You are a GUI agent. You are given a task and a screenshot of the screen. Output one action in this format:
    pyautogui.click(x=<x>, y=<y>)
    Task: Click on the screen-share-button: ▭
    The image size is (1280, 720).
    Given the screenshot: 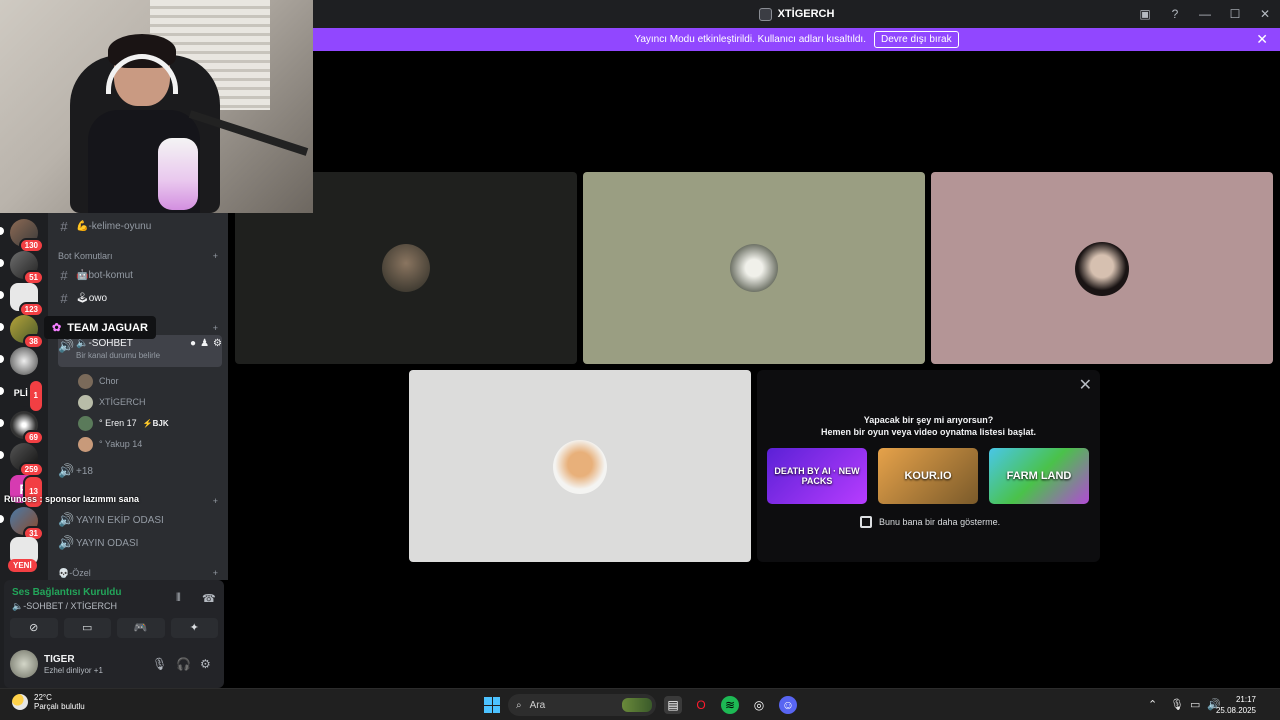 What is the action you would take?
    pyautogui.click(x=87, y=628)
    